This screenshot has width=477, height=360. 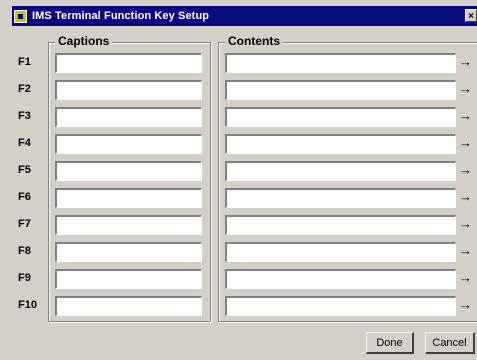 What do you see at coordinates (24, 170) in the screenshot?
I see `key-label: F5` at bounding box center [24, 170].